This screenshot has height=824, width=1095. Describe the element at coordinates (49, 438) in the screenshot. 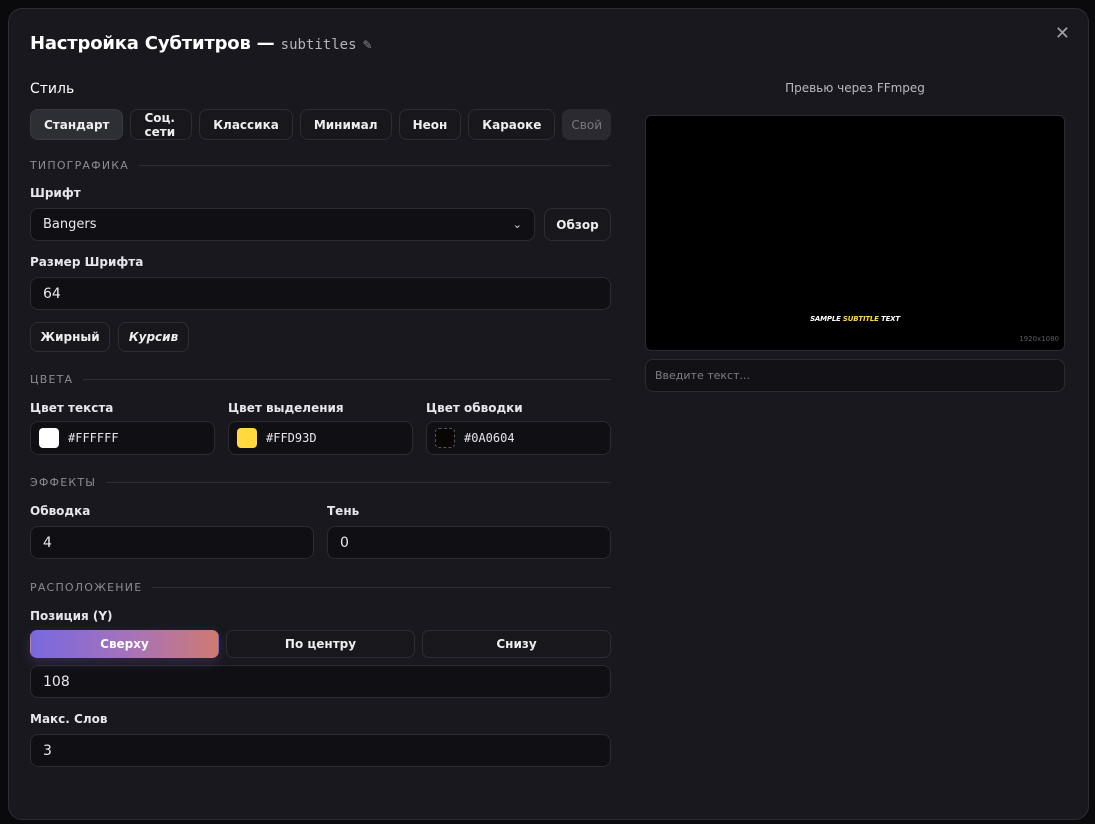

I see `text-color-swatch` at that location.